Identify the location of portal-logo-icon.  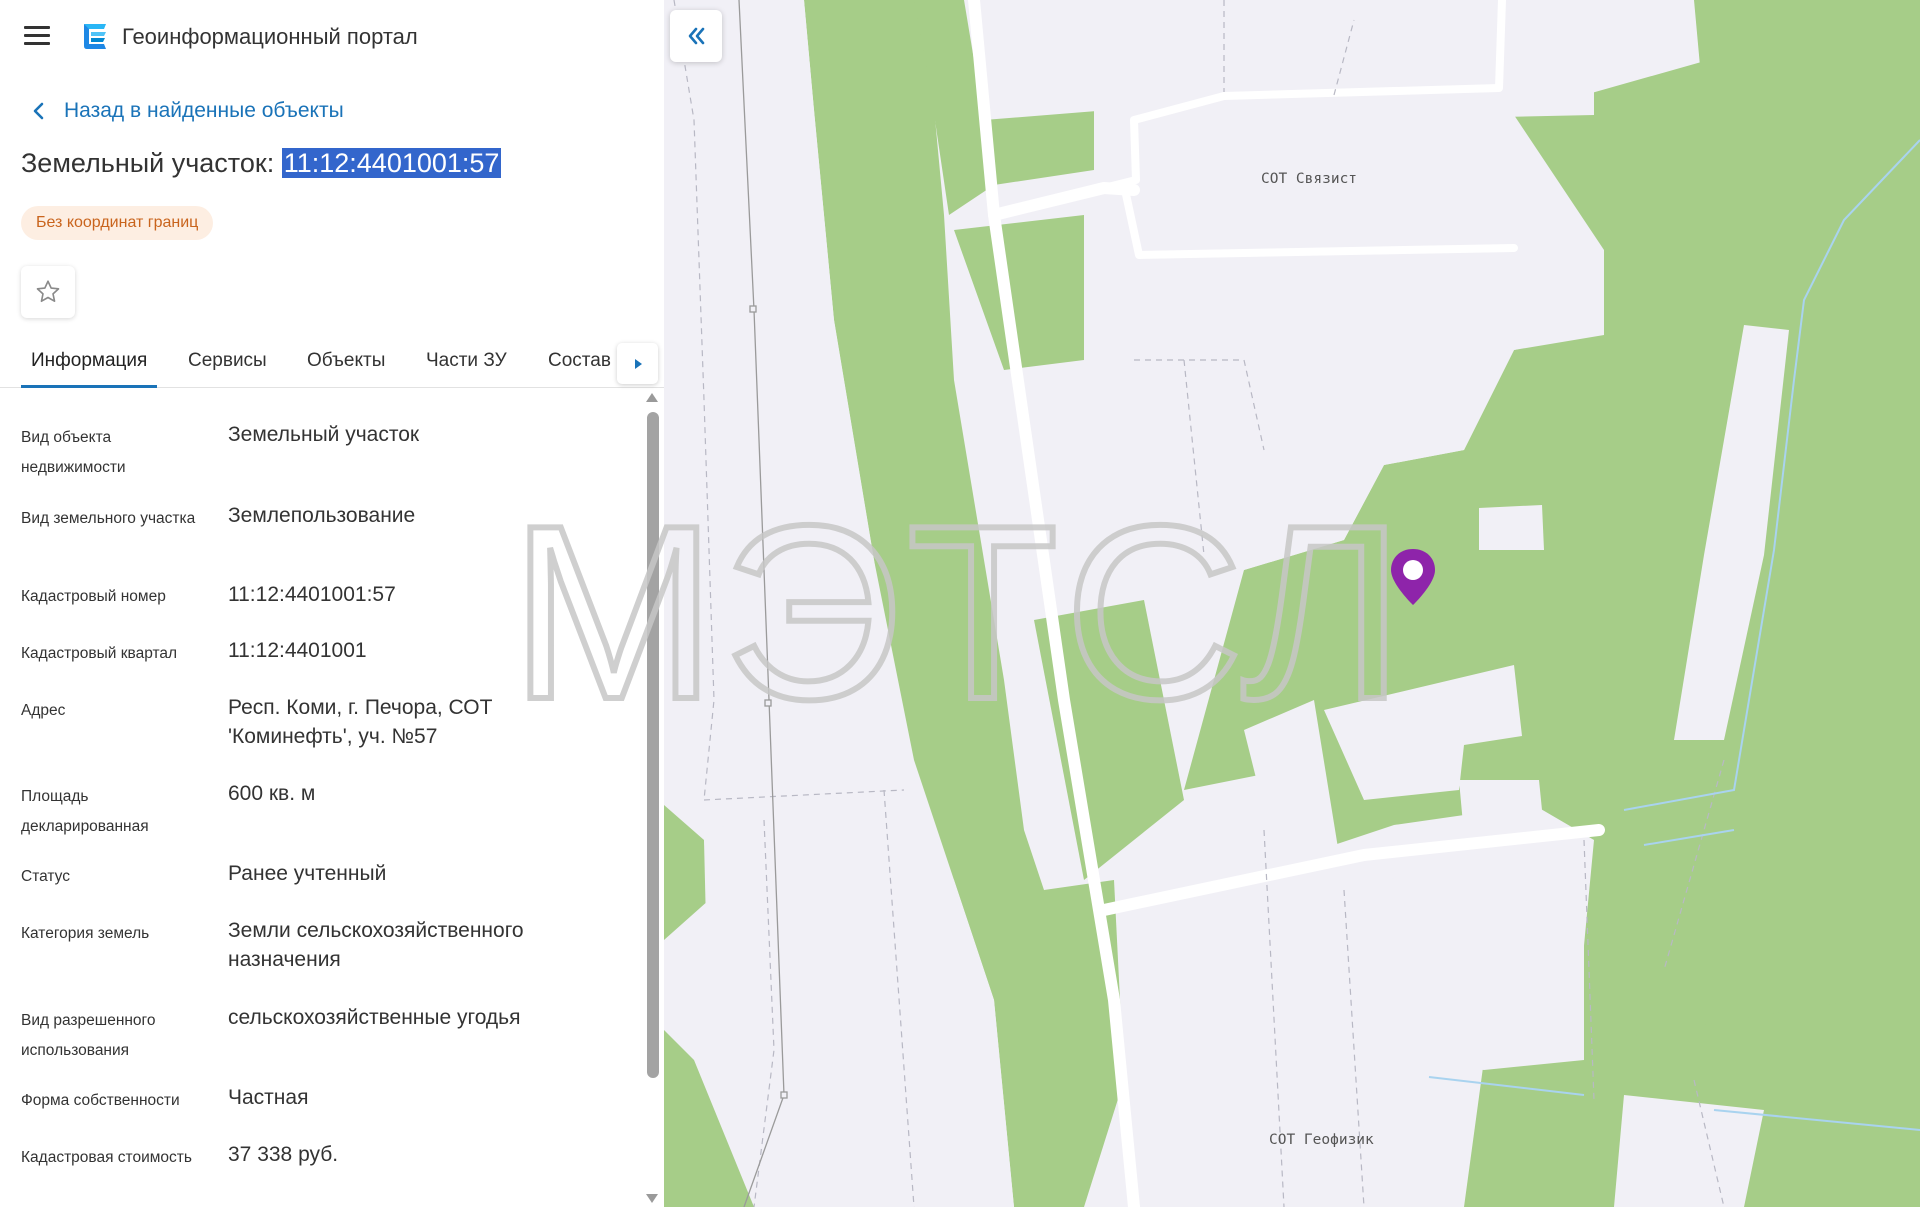
(95, 36).